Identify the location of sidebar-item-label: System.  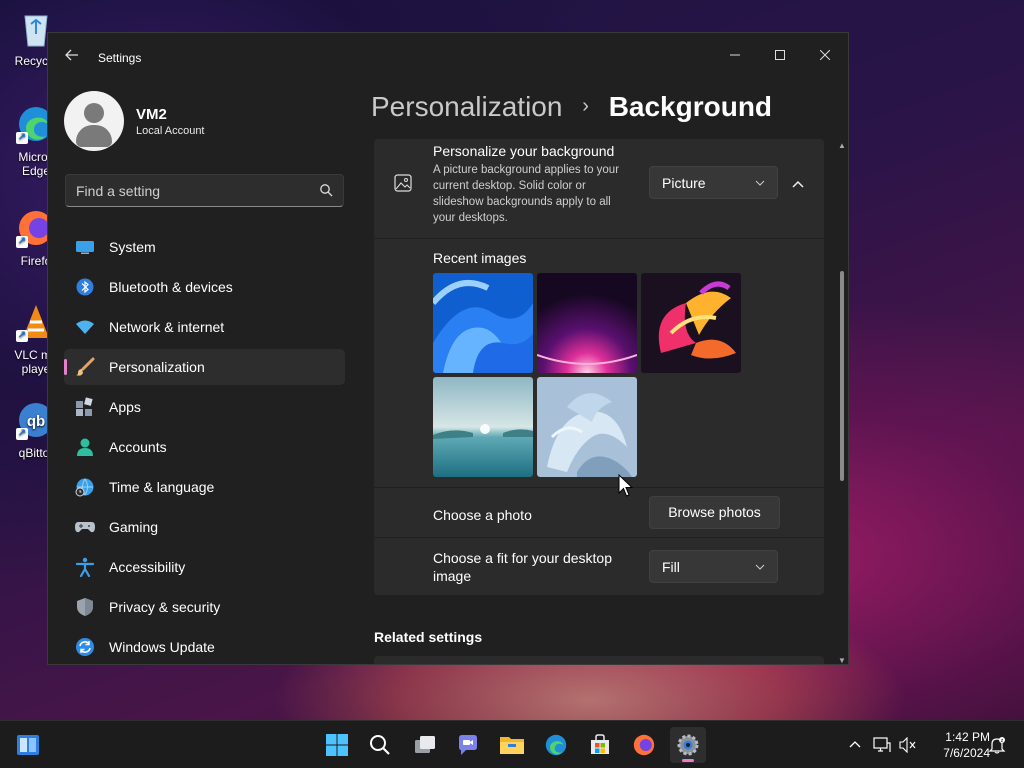
(132, 247).